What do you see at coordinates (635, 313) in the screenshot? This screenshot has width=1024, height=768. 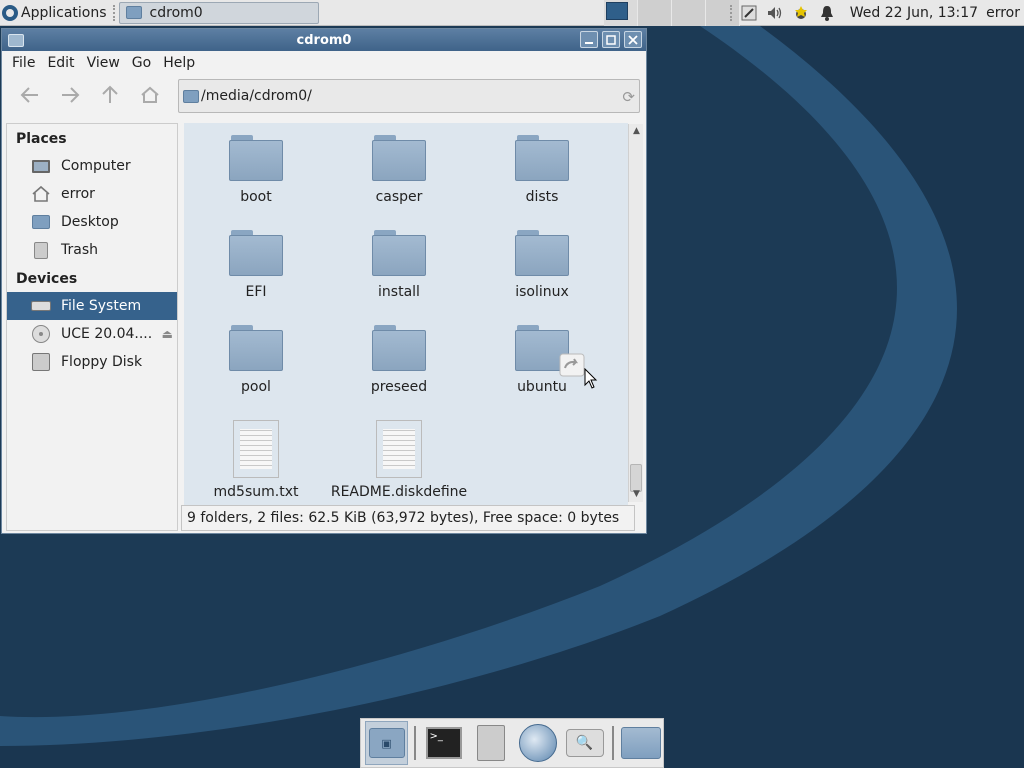 I see `vertical-scrollbar: ▲ ▼` at bounding box center [635, 313].